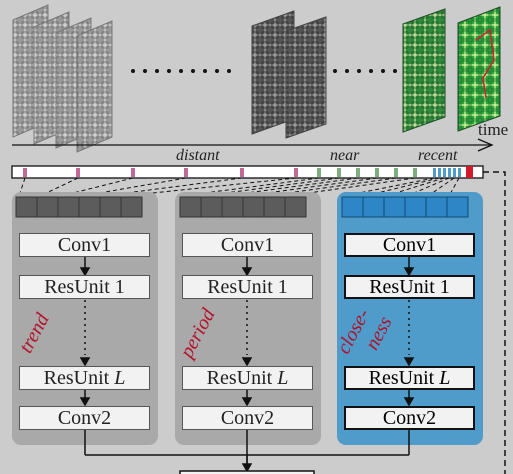 The width and height of the screenshot is (513, 474). What do you see at coordinates (84, 245) in the screenshot?
I see `trend-conv1-box: Conv1` at bounding box center [84, 245].